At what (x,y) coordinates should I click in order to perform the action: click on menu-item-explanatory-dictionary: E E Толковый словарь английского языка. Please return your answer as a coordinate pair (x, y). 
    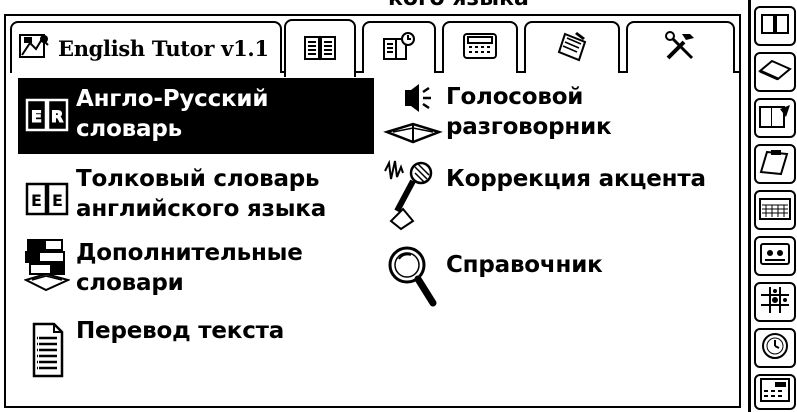
    Looking at the image, I should click on (203, 197).